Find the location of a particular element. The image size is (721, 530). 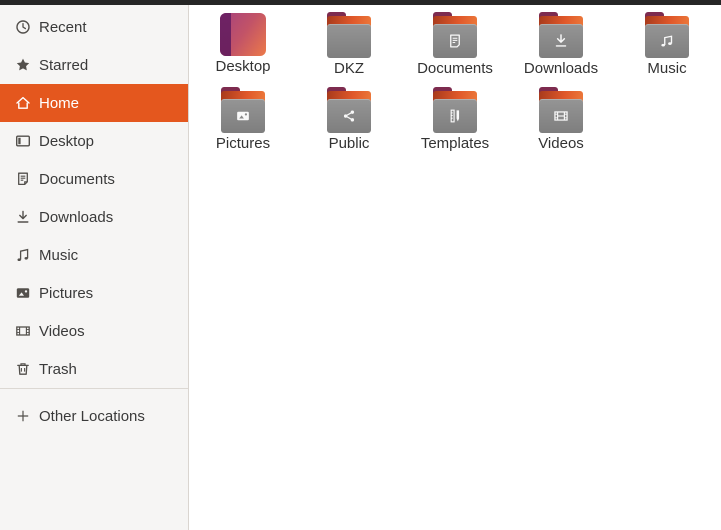

plus-icon is located at coordinates (23, 416).